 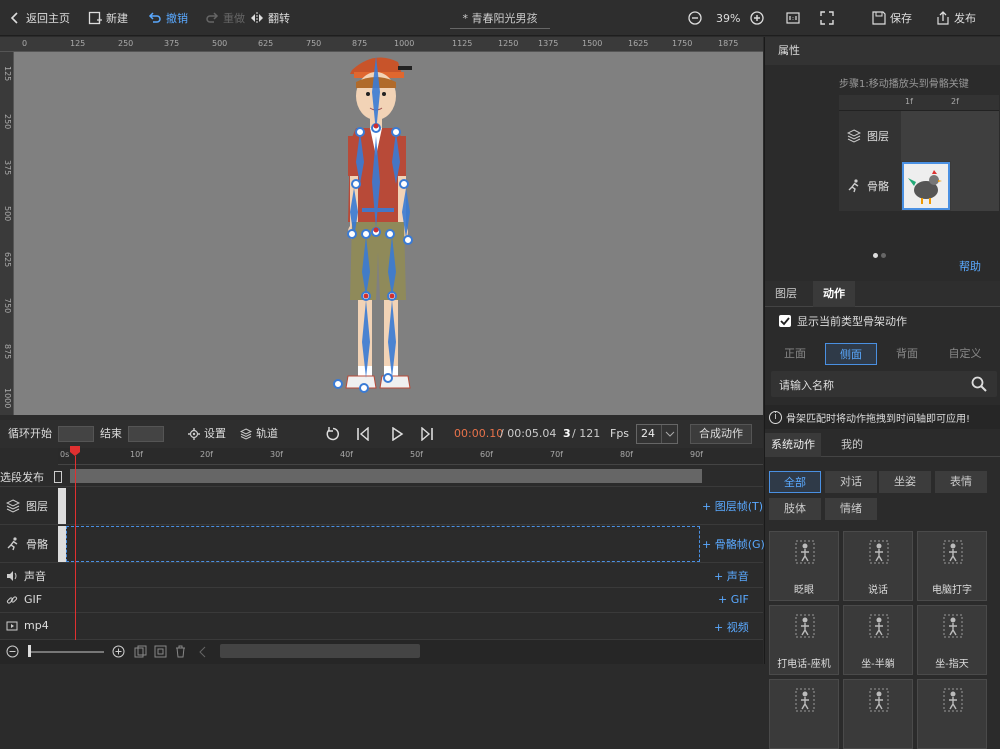 What do you see at coordinates (795, 354) in the screenshot?
I see `view-front: 正面` at bounding box center [795, 354].